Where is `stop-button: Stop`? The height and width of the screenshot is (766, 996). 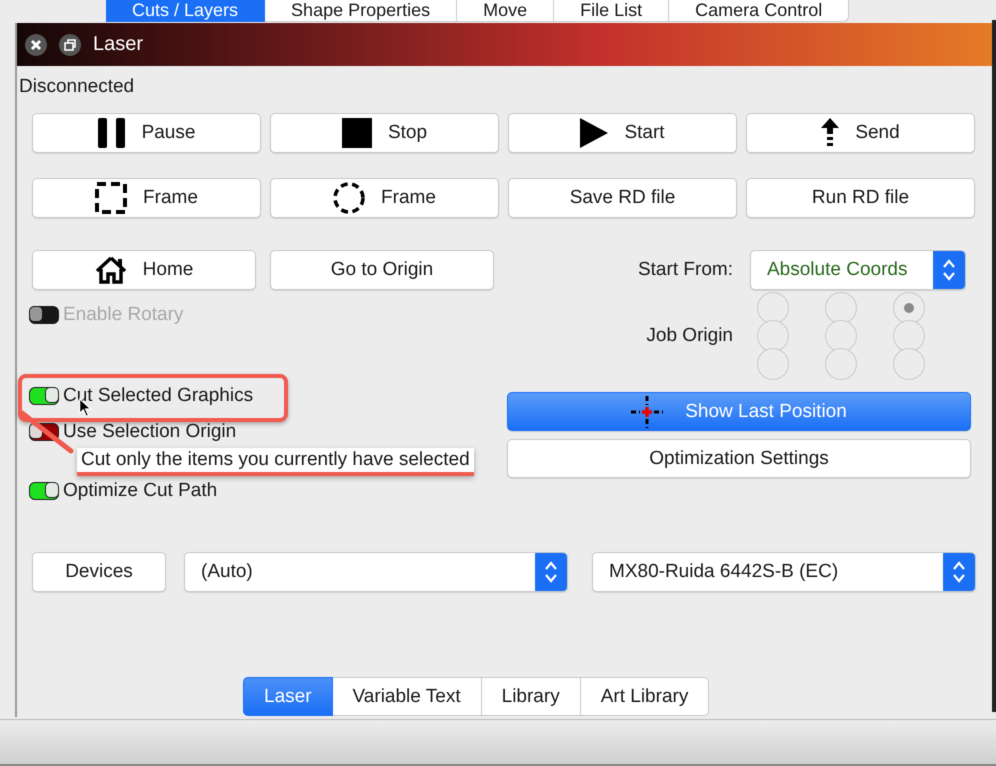 stop-button: Stop is located at coordinates (384, 133).